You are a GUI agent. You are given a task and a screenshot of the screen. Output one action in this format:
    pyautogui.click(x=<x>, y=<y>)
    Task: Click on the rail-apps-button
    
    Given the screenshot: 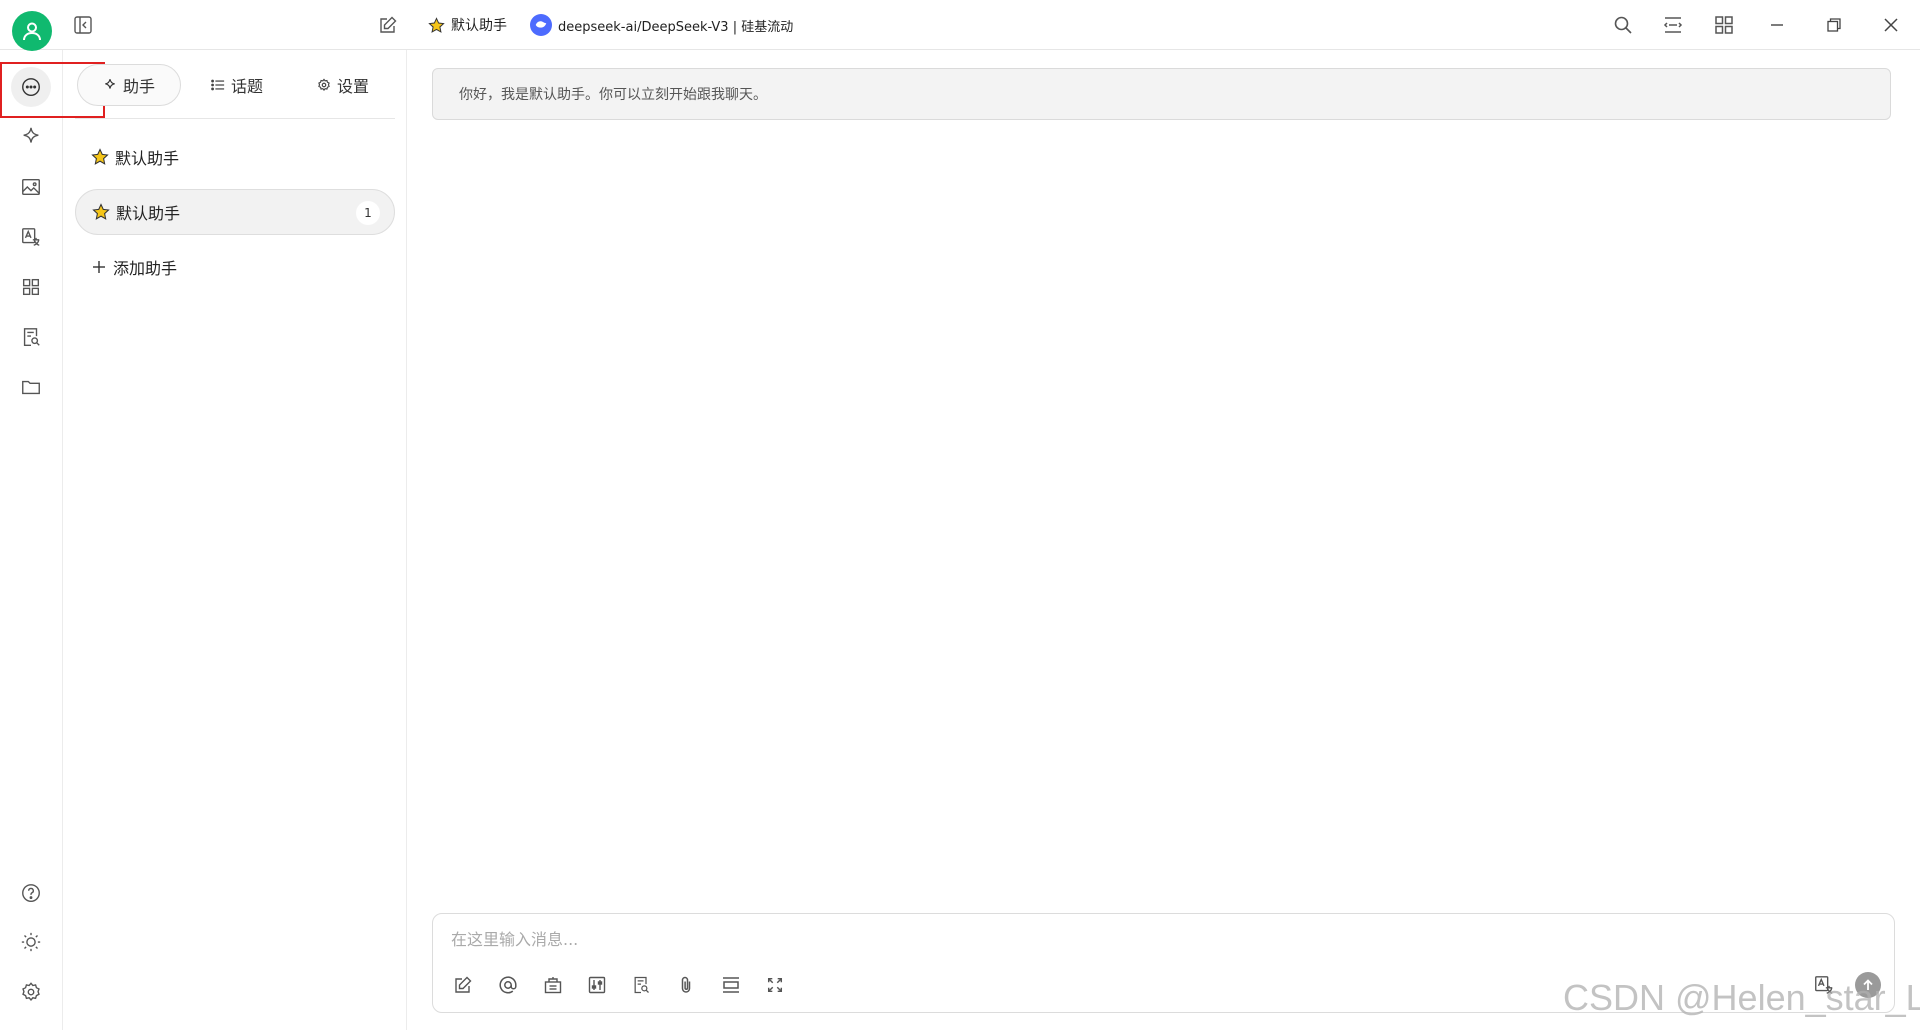 What is the action you would take?
    pyautogui.click(x=31, y=287)
    